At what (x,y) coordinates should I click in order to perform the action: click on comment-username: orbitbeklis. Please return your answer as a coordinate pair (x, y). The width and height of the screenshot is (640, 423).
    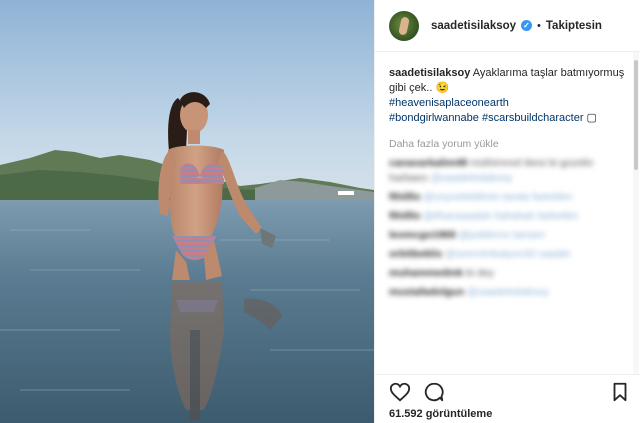
    Looking at the image, I should click on (415, 254).